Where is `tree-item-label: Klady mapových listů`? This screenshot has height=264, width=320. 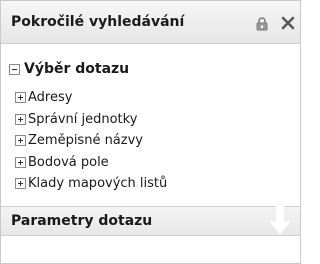 tree-item-label: Klady mapových listů is located at coordinates (98, 184).